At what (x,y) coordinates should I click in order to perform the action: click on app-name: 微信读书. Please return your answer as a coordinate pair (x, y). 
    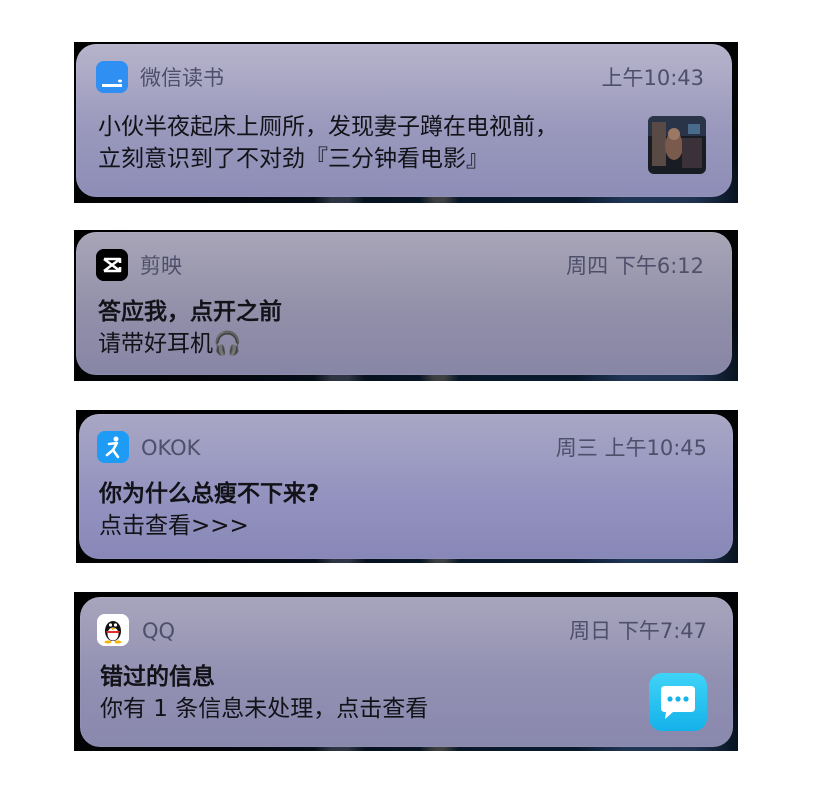
    Looking at the image, I should click on (182, 78).